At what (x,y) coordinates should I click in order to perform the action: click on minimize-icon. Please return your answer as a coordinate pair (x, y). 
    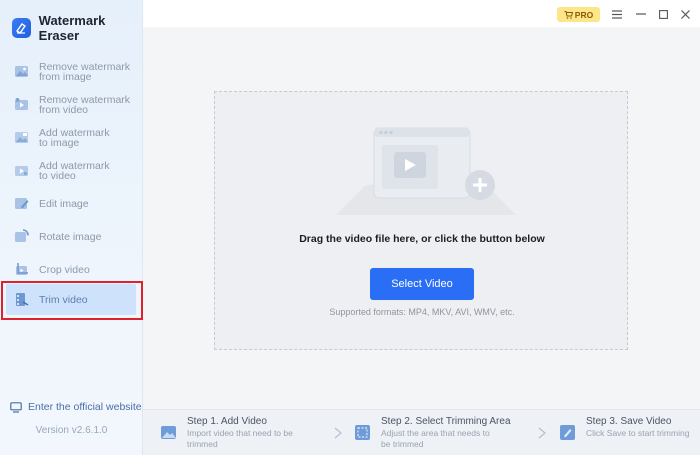
    Looking at the image, I should click on (641, 14).